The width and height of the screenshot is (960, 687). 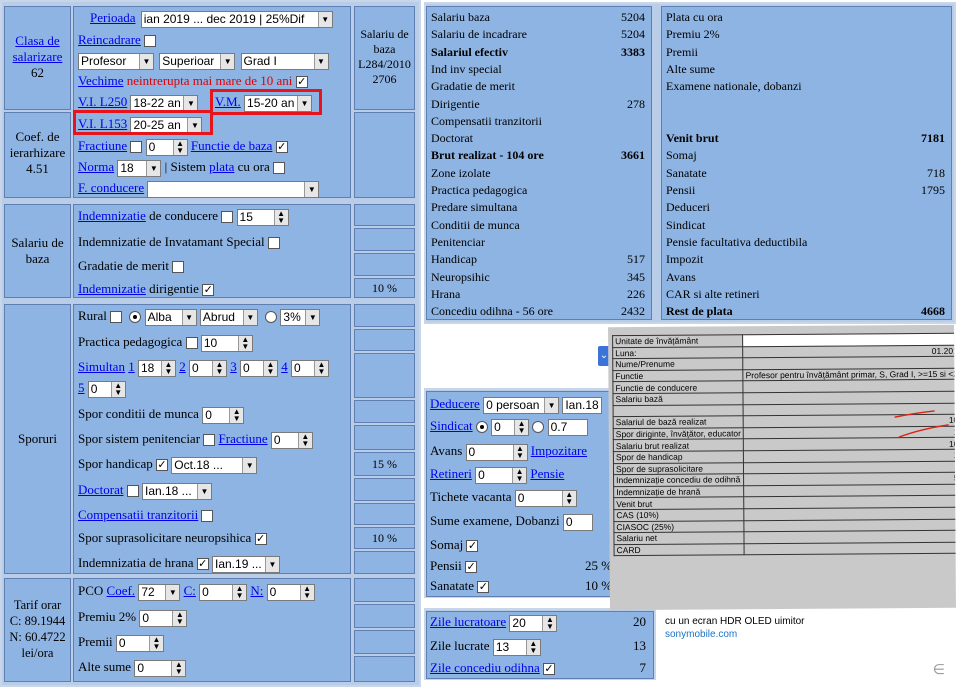 What do you see at coordinates (451, 425) in the screenshot?
I see `sindicat-link: Sindicat` at bounding box center [451, 425].